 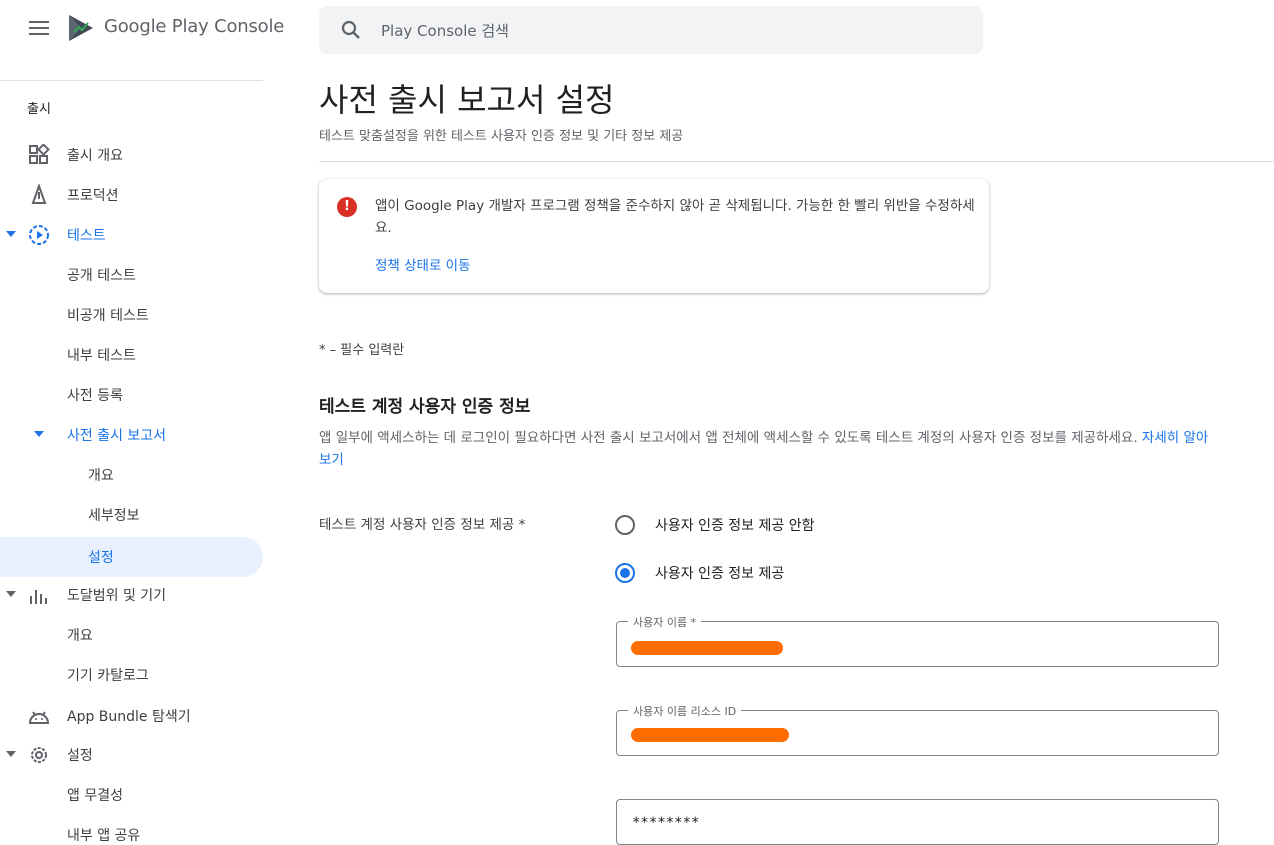 I want to click on radio-label: 사용자 인증 정보 제공, so click(x=720, y=574).